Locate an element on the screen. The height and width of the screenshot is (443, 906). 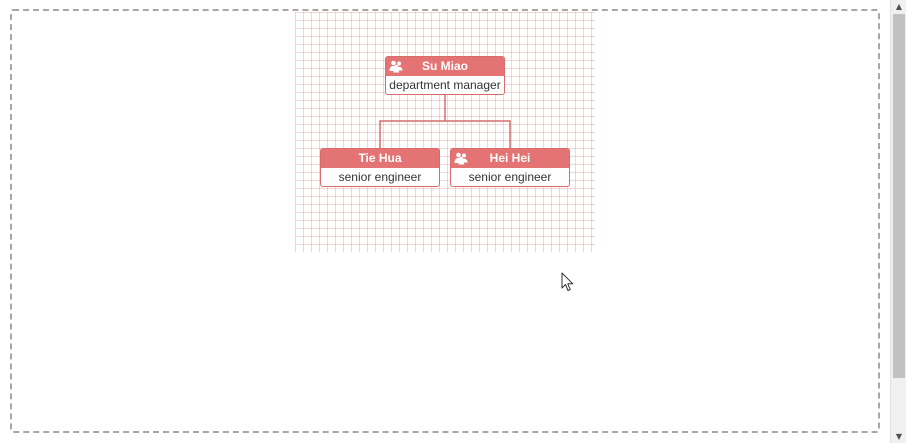
node-header: Tie Hua is located at coordinates (380, 158).